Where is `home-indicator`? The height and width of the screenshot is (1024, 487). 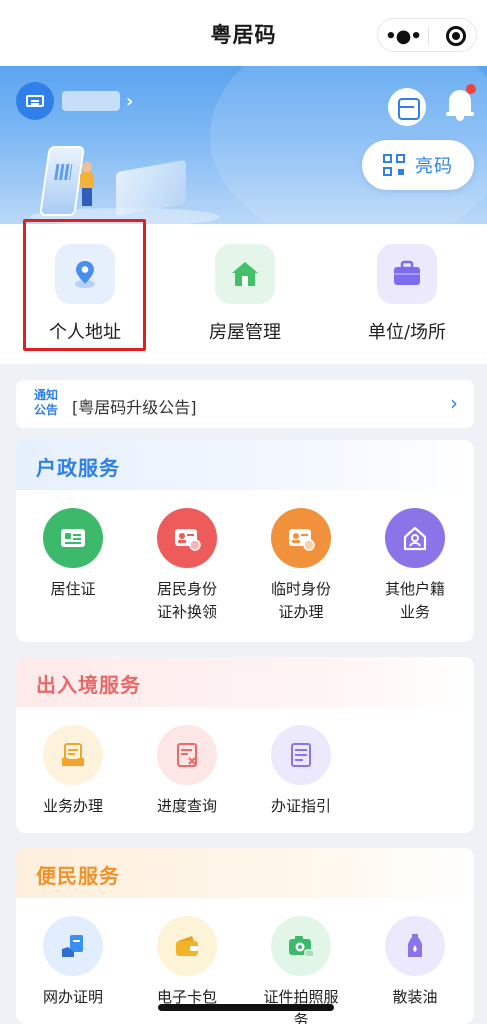 home-indicator is located at coordinates (246, 1007).